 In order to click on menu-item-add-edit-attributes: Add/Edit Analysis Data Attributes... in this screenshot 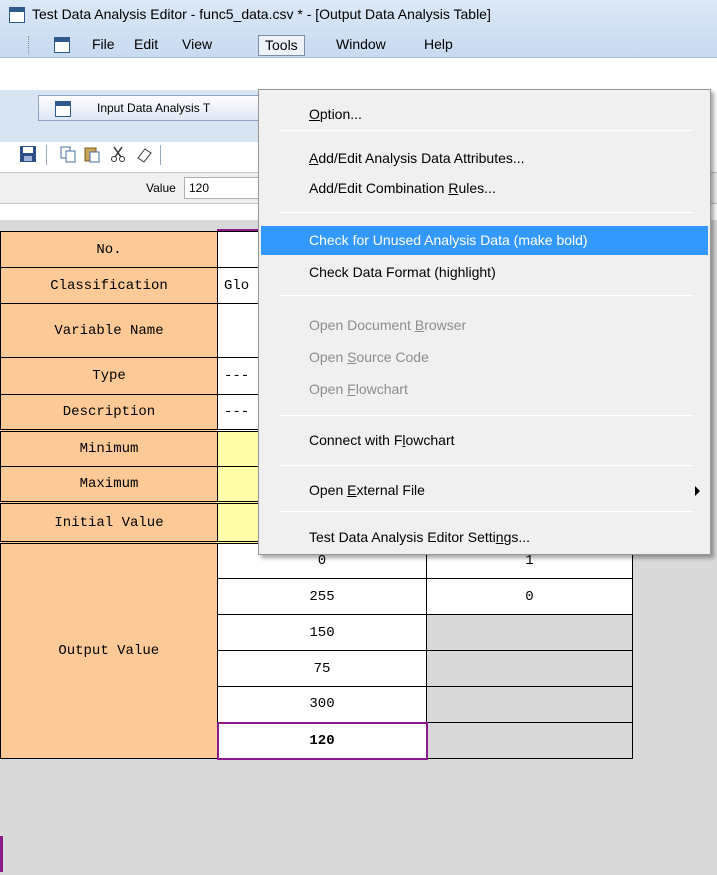, I will do `click(484, 158)`.